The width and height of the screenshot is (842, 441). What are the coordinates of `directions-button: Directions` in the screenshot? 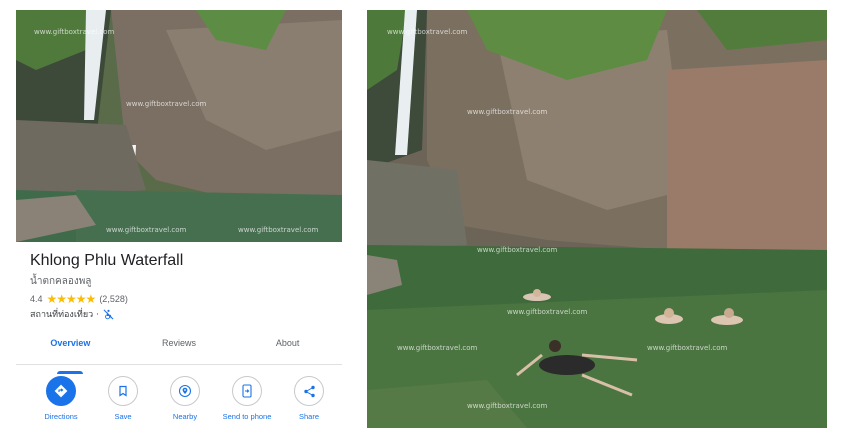 It's located at (61, 398).